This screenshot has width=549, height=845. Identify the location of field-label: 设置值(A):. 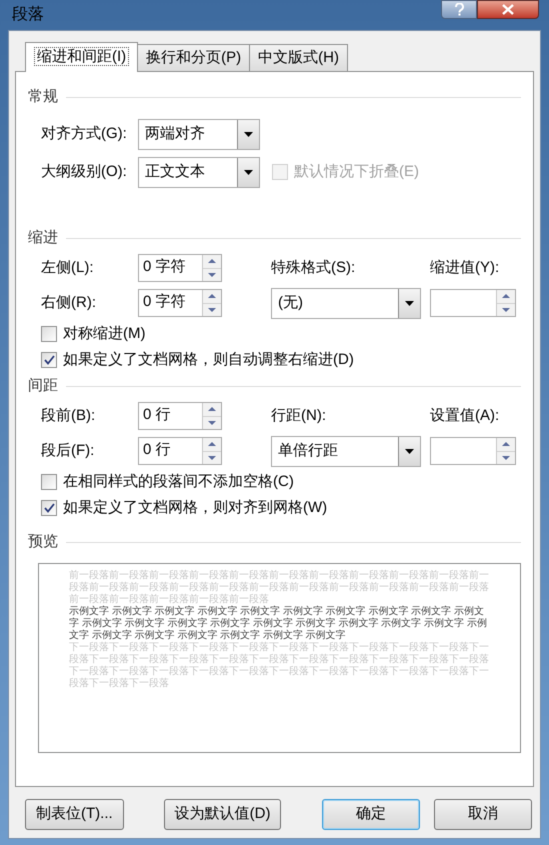
(465, 416).